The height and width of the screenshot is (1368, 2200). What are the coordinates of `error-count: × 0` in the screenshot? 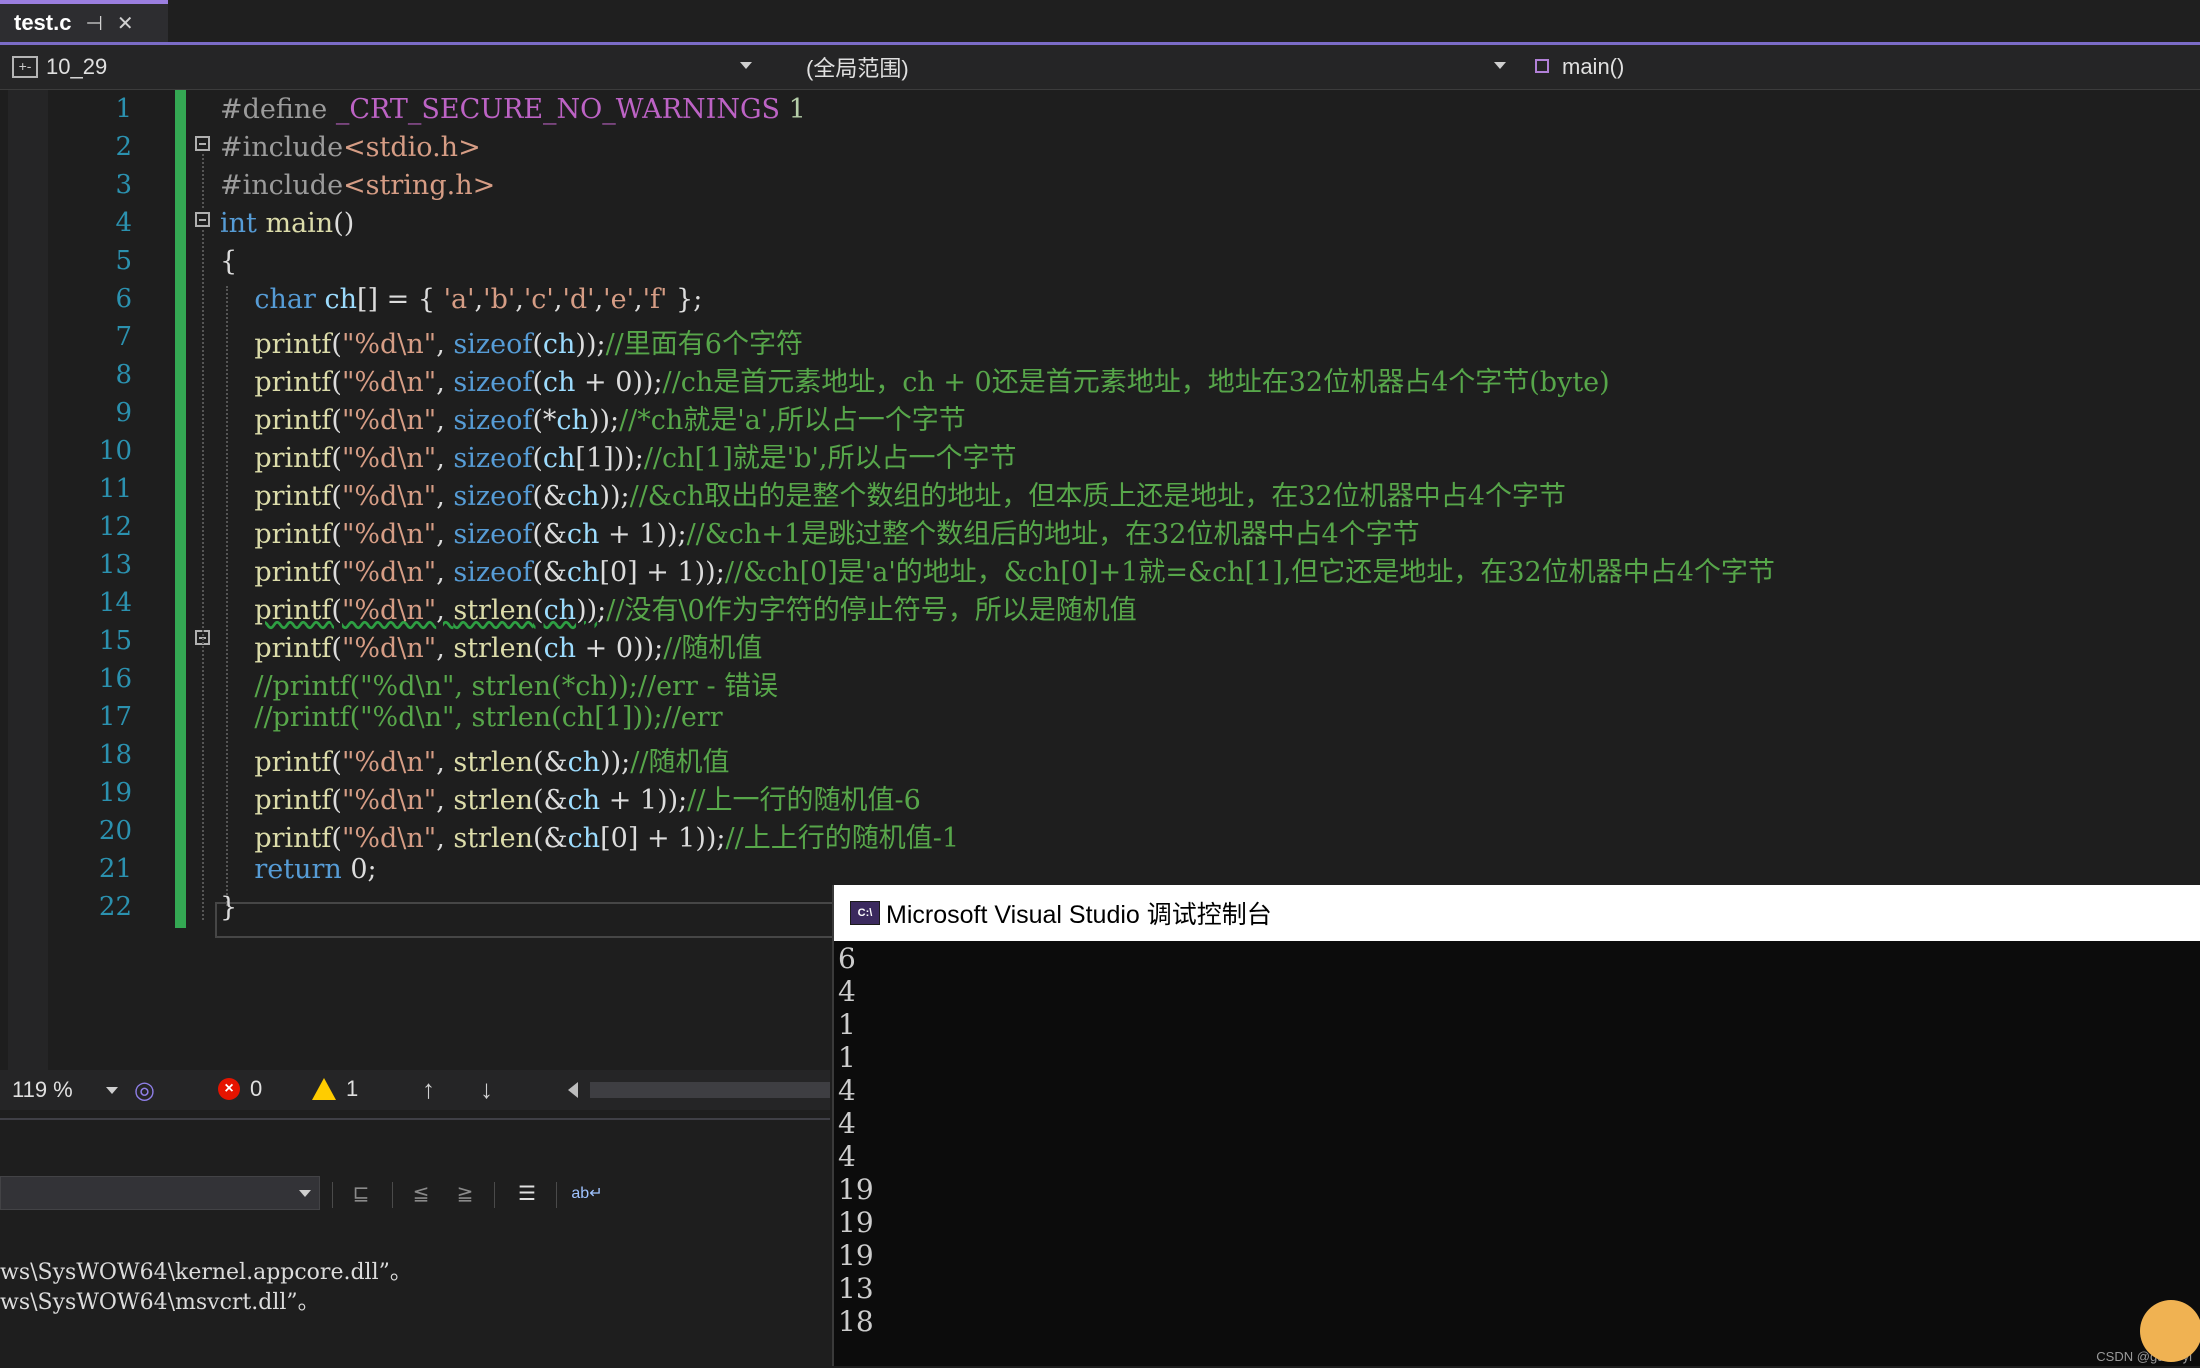 It's located at (240, 1089).